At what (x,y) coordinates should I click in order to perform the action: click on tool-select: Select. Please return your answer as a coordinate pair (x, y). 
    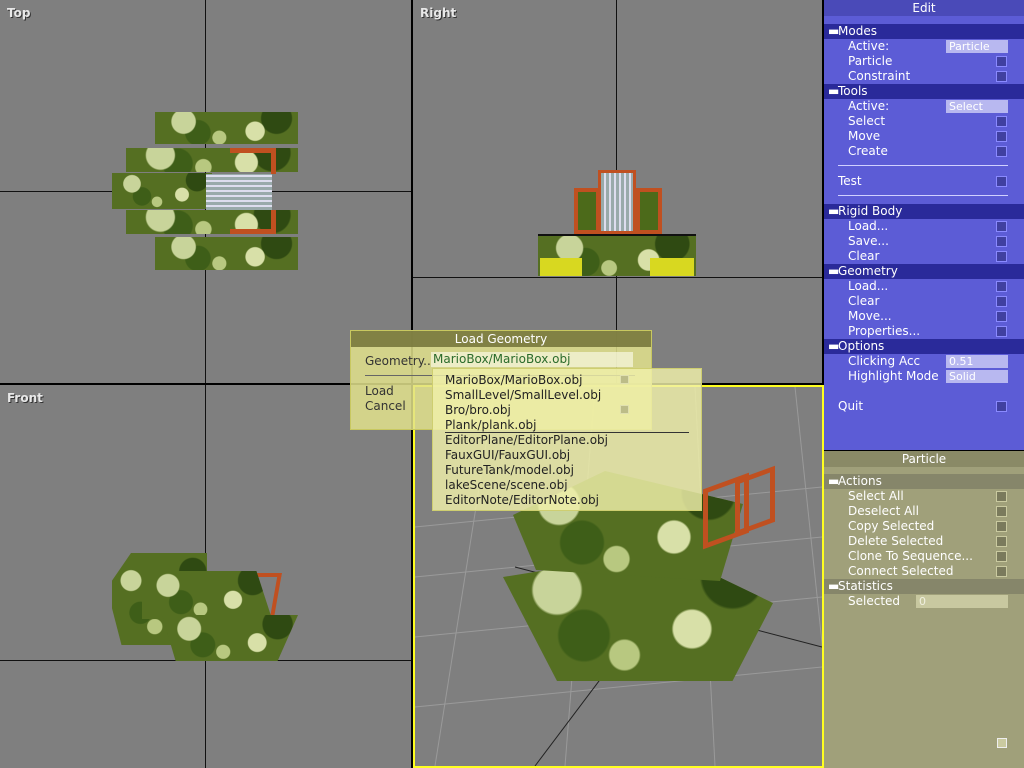
    Looking at the image, I should click on (924, 121).